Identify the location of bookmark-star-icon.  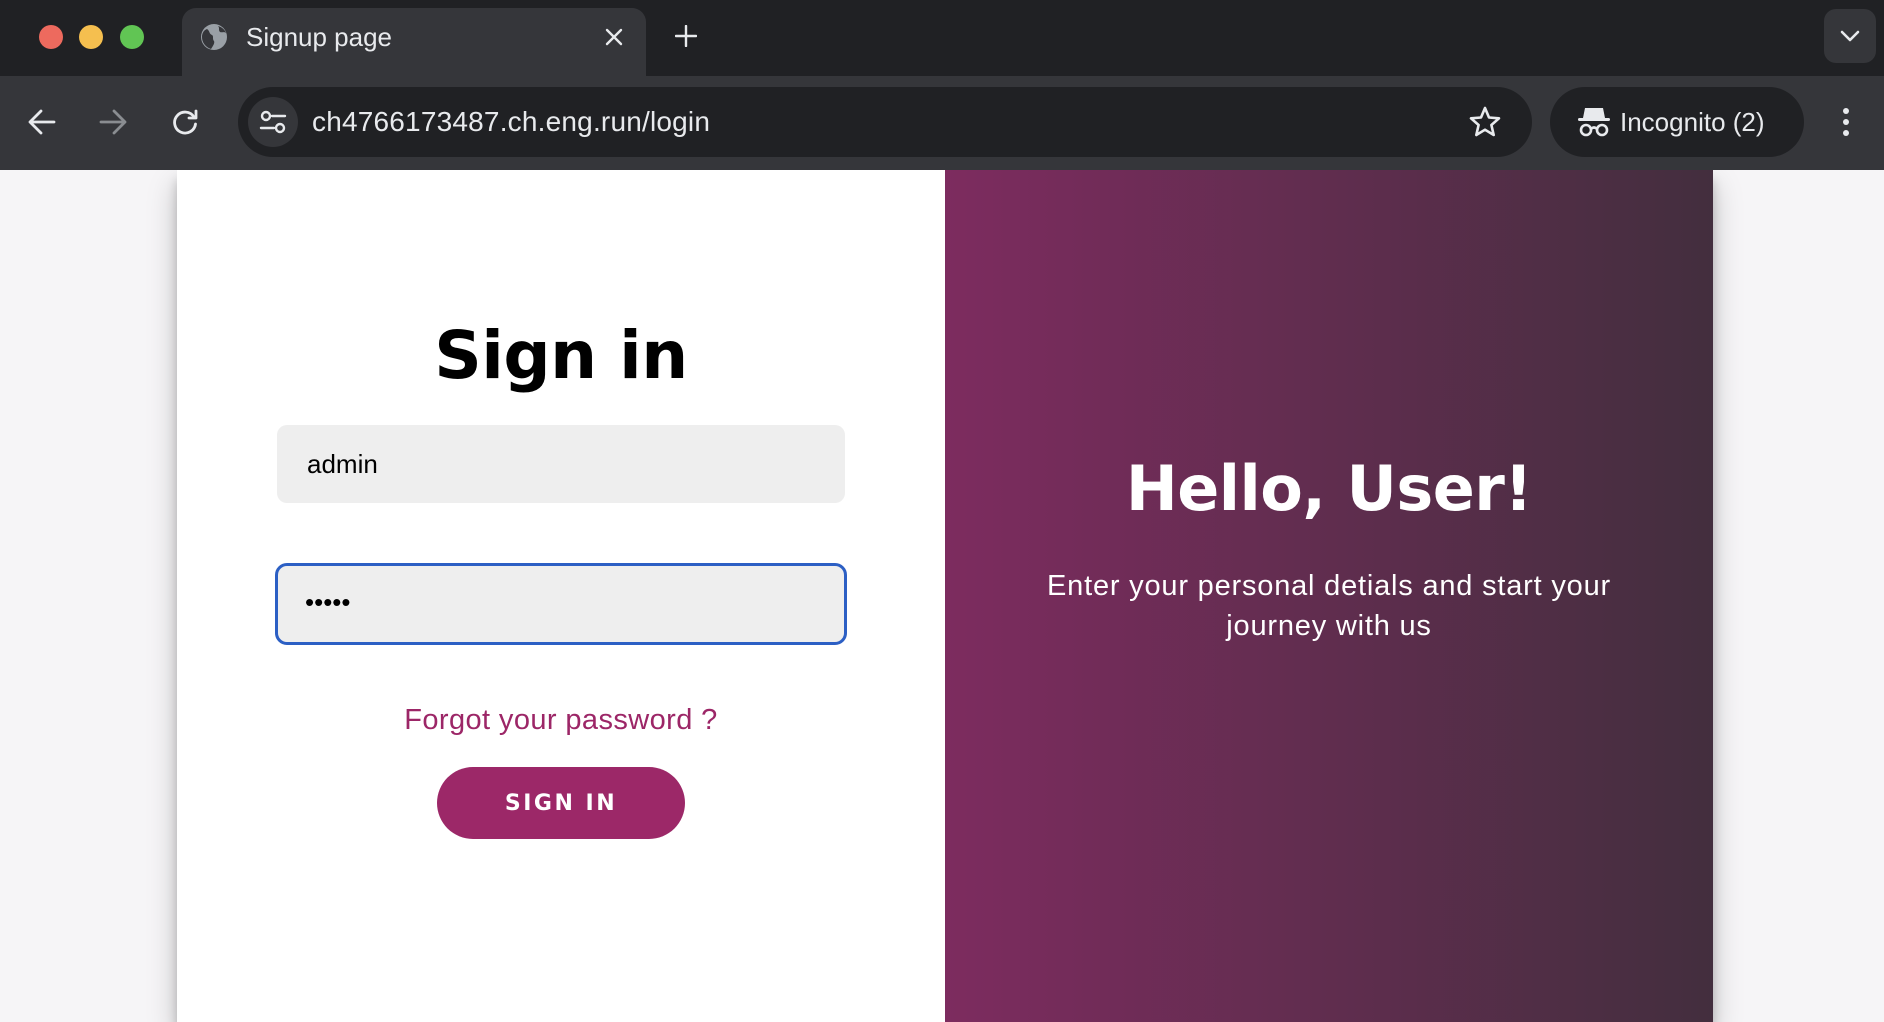
(1485, 122).